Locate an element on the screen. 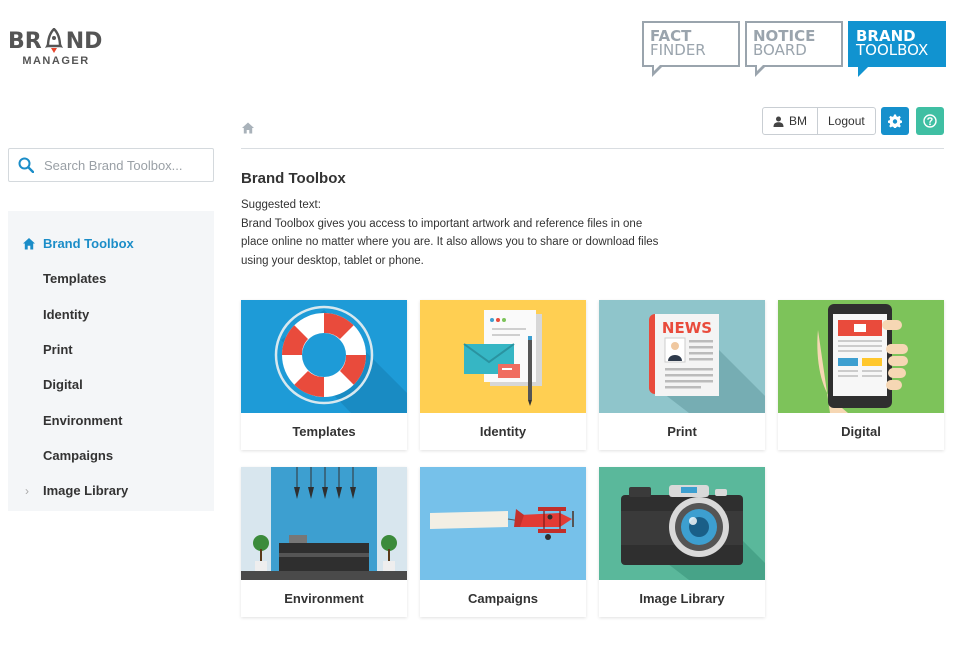 The height and width of the screenshot is (665, 960). app-brand-toolbox: BRAND TOOLBOX is located at coordinates (897, 49).